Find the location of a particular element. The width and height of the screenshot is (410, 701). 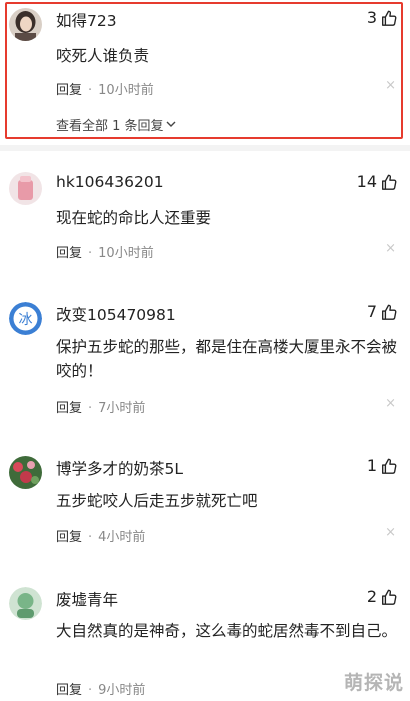

comment-meta: 回复 · 9小时前 is located at coordinates (100, 688).